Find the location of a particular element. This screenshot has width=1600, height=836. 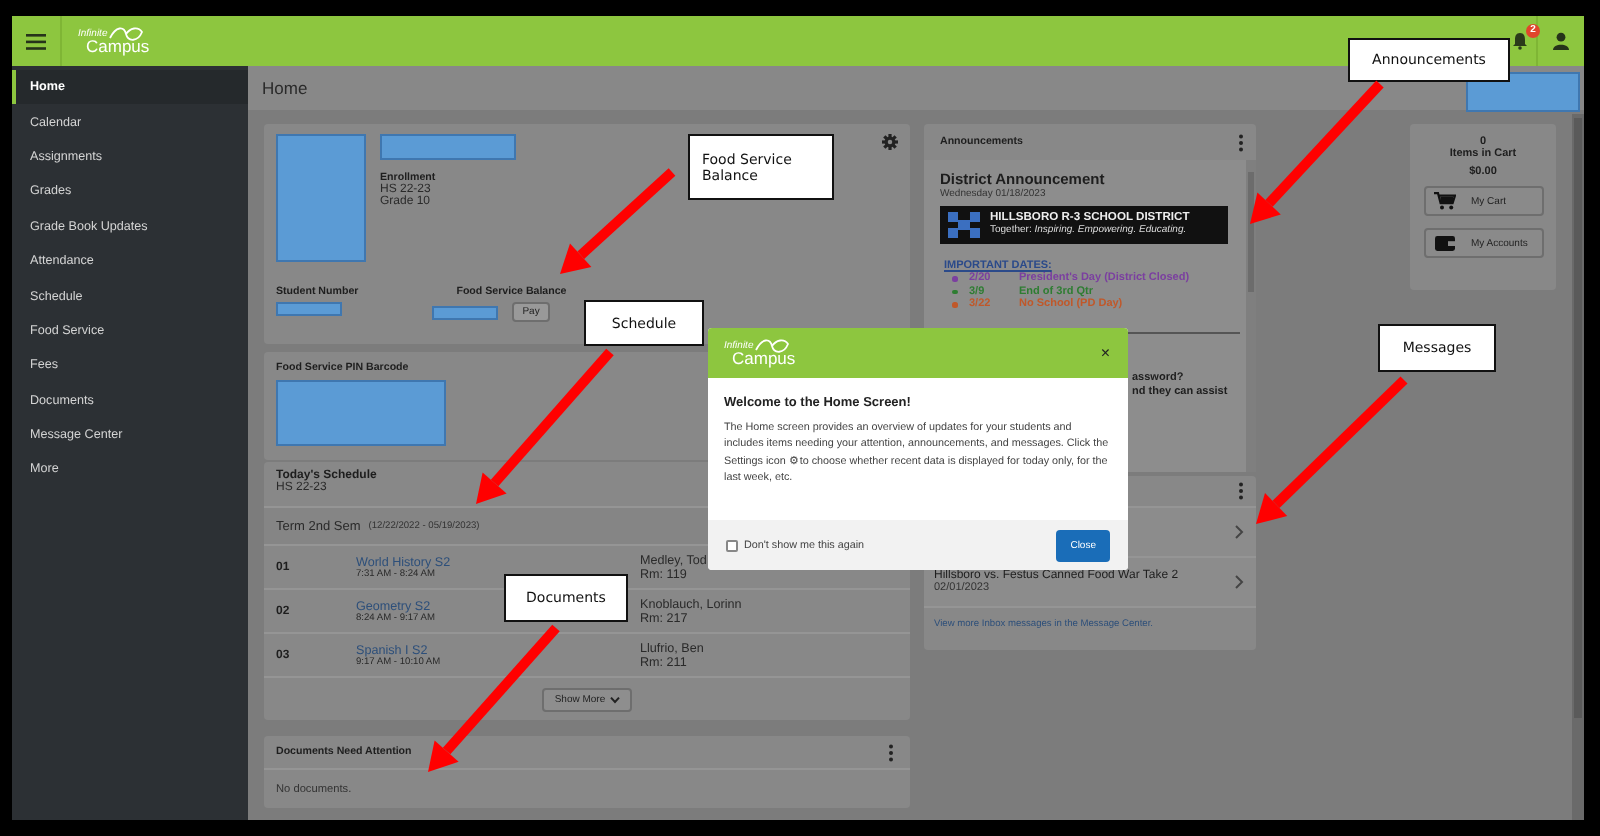

chevron-down-icon is located at coordinates (614, 699).